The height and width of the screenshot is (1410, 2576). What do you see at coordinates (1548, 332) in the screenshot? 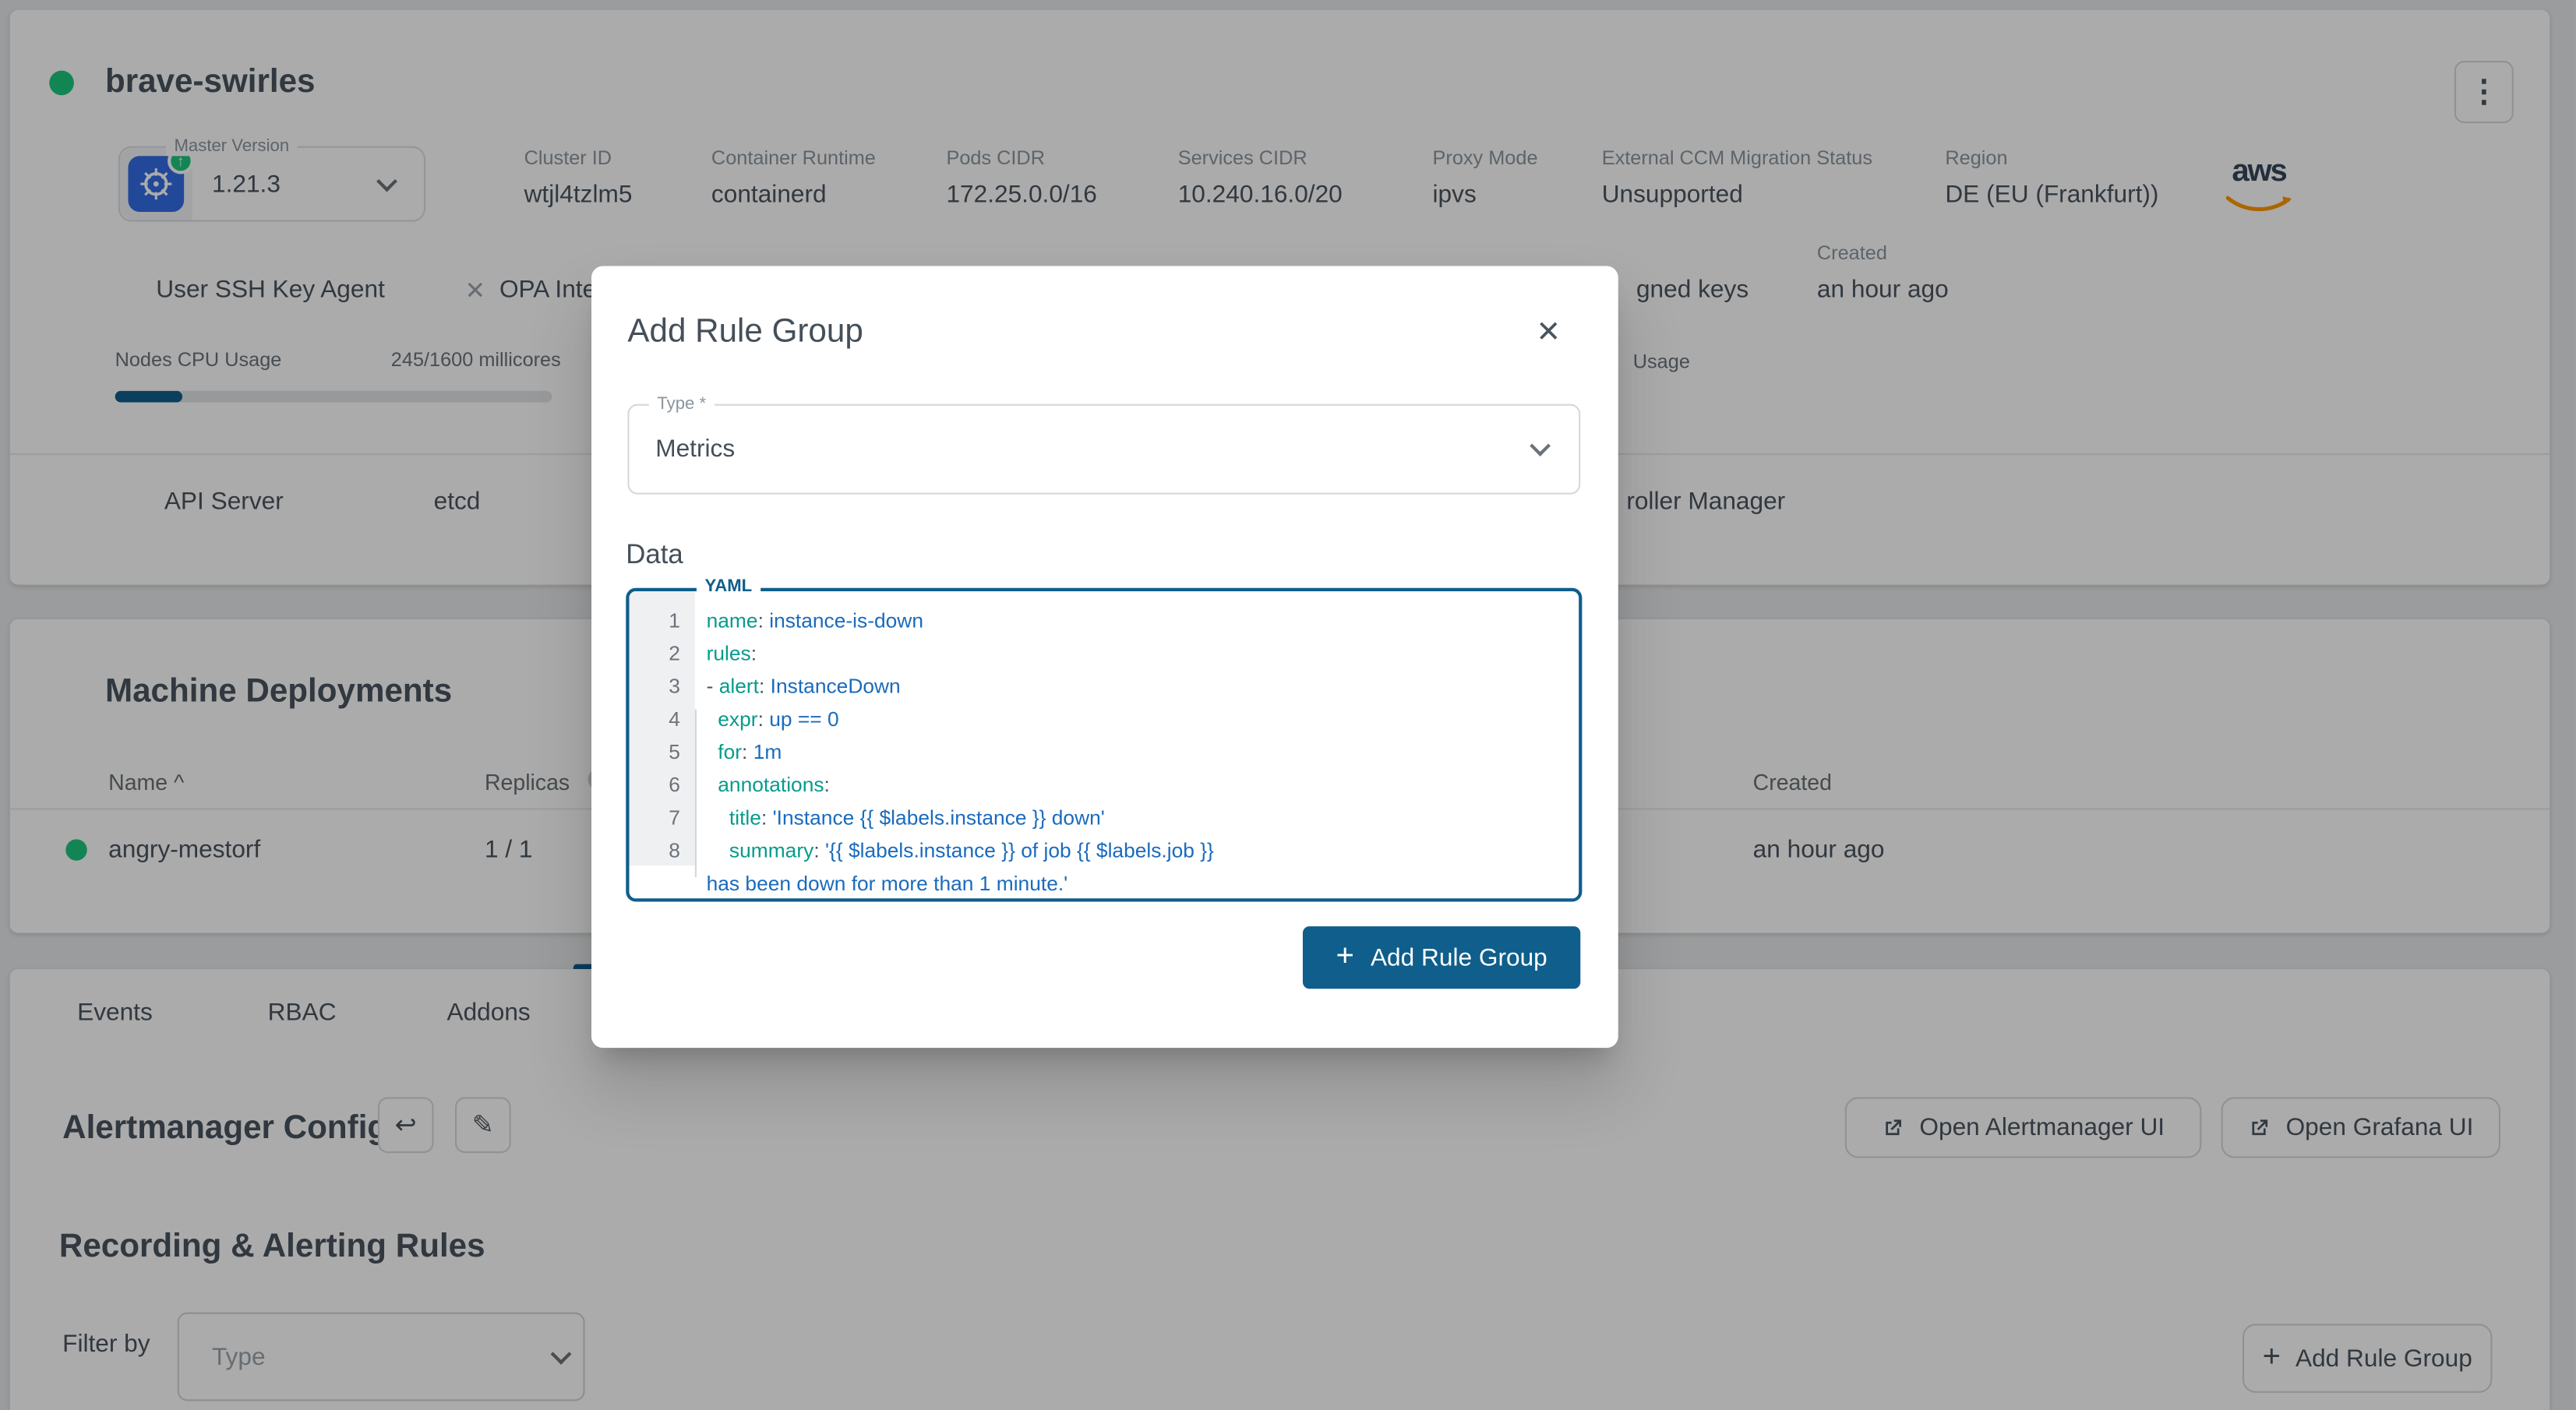
I see `close-icon: ✕` at bounding box center [1548, 332].